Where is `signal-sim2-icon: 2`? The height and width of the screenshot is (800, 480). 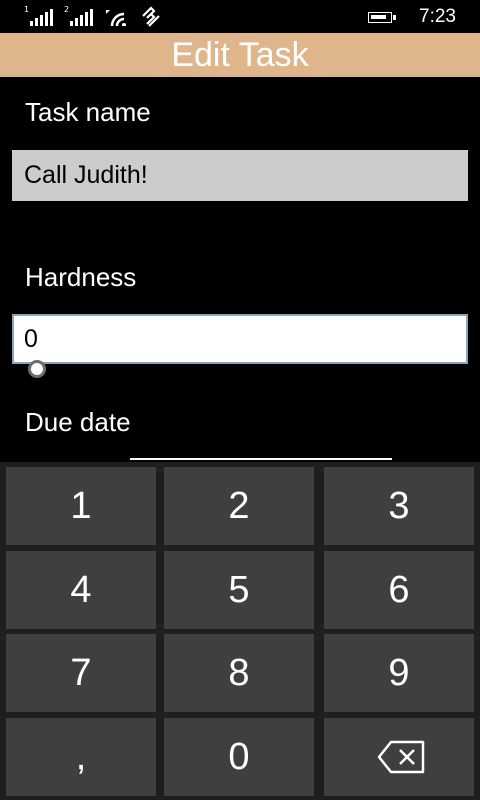
signal-sim2-icon: 2 is located at coordinates (79, 16).